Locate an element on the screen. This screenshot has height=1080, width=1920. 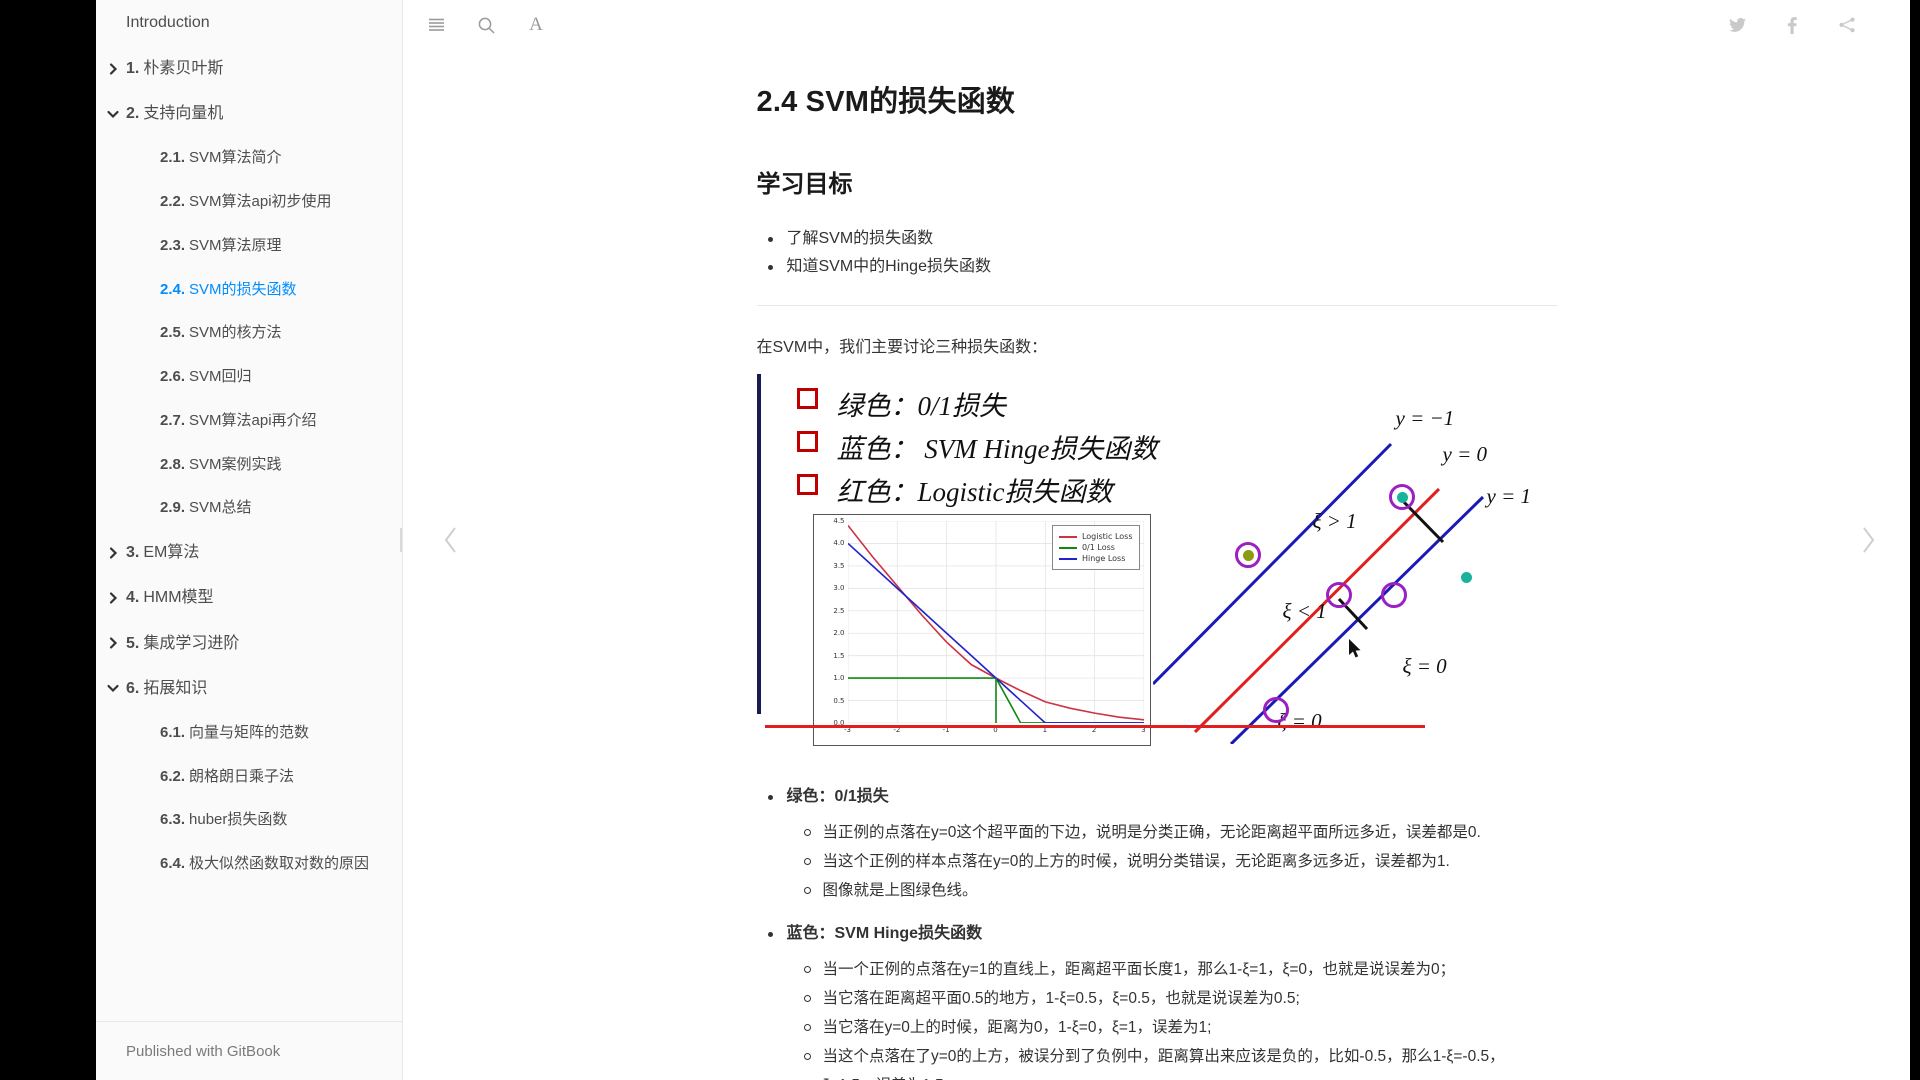
support-vector-ring is located at coordinates (1393, 595).